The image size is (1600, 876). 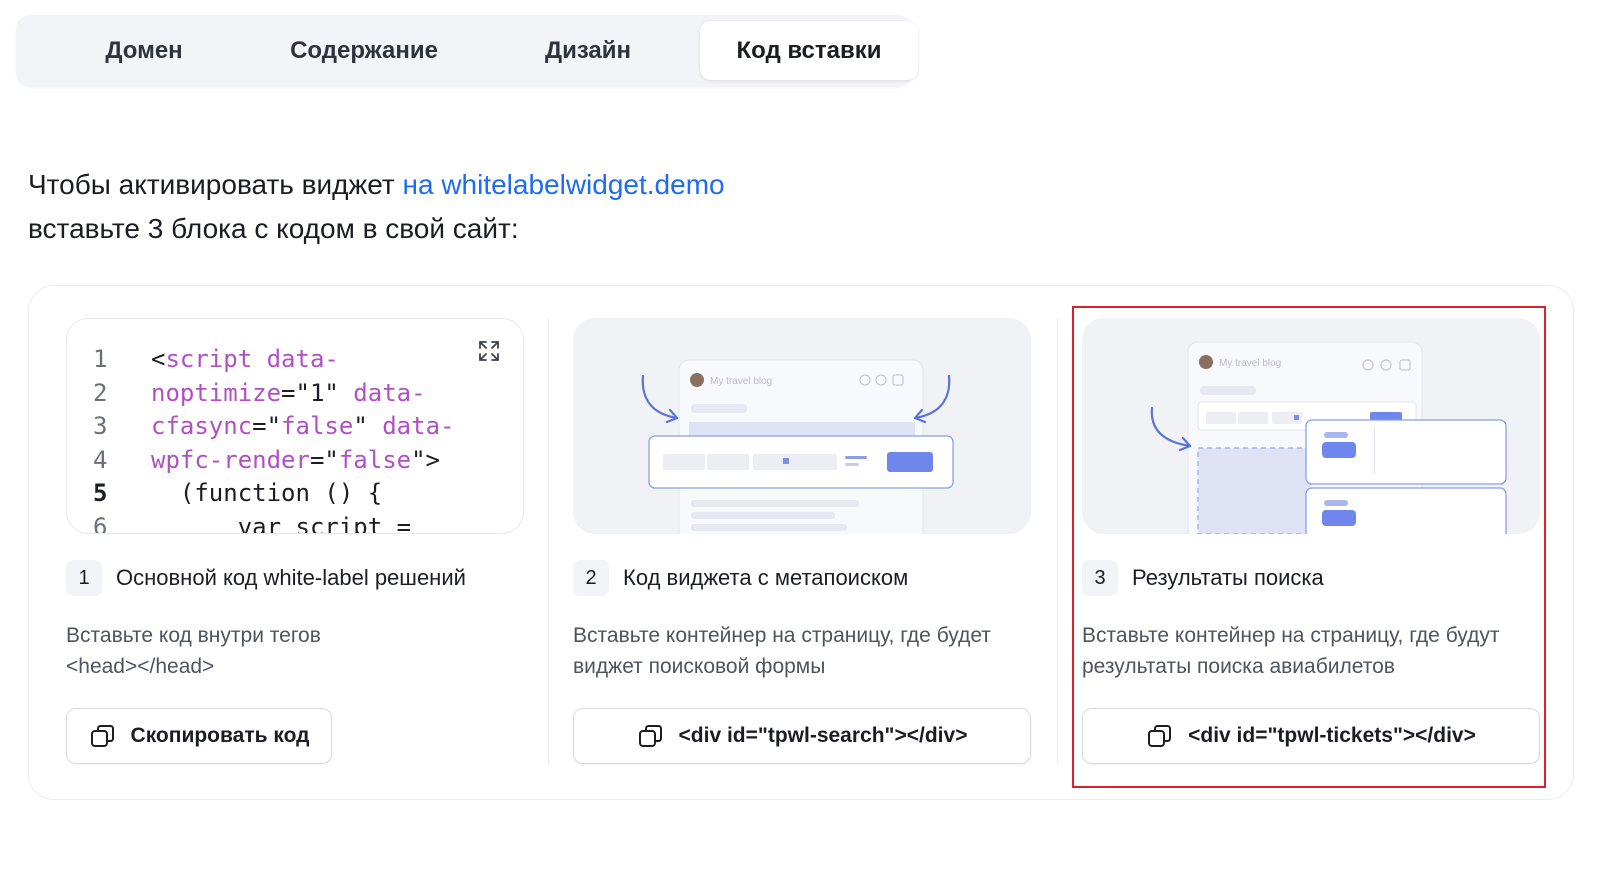 I want to click on search-widget-illustration: My travel blog, so click(x=802, y=426).